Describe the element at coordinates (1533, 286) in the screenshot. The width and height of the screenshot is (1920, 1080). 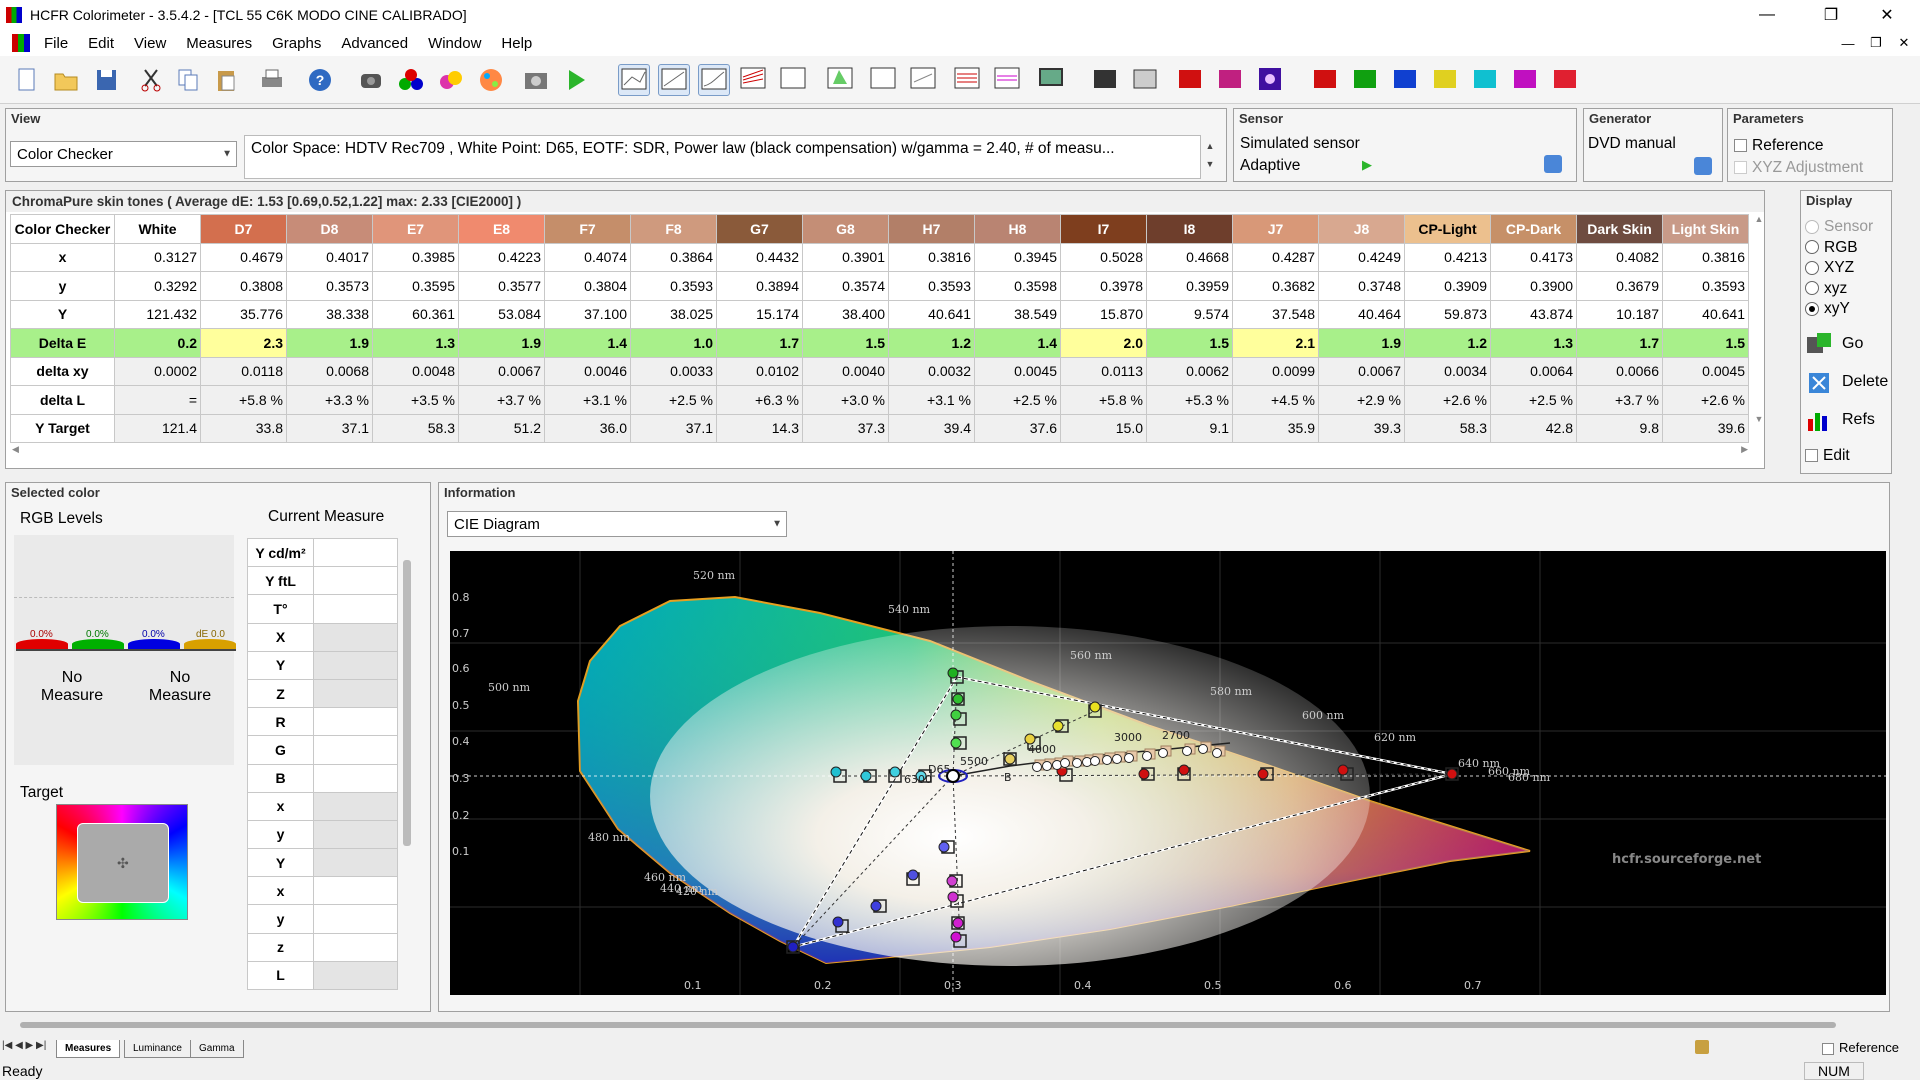
I see `table-cell: 0.3900` at that location.